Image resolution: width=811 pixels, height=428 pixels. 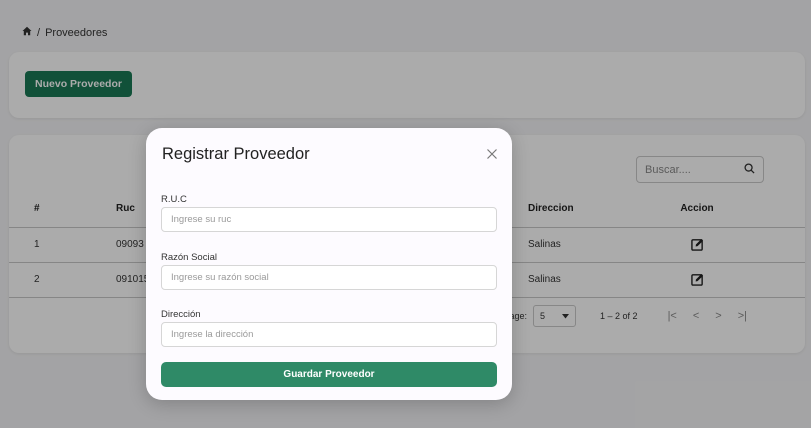 I want to click on direccion-label: Dirección, so click(x=181, y=314).